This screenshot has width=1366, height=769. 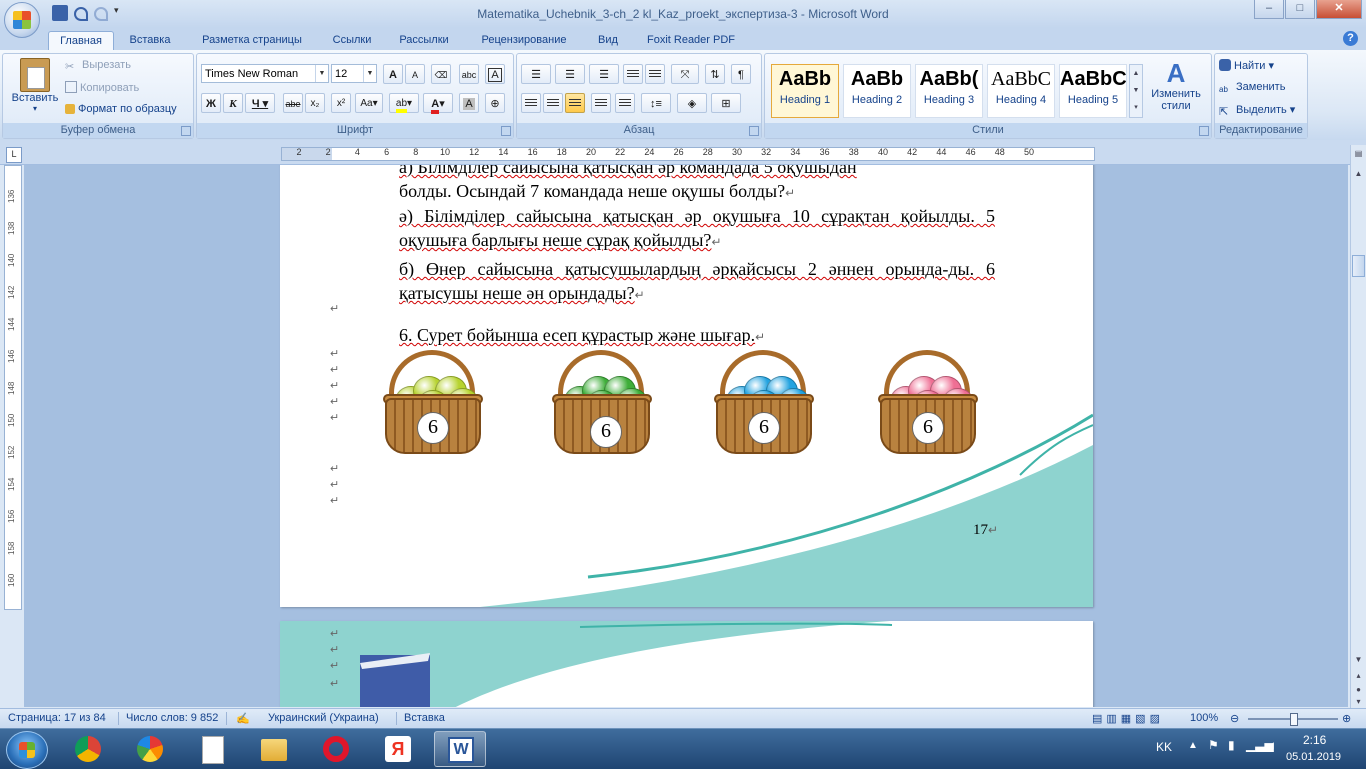 I want to click on superscript-button: x², so click(x=341, y=103).